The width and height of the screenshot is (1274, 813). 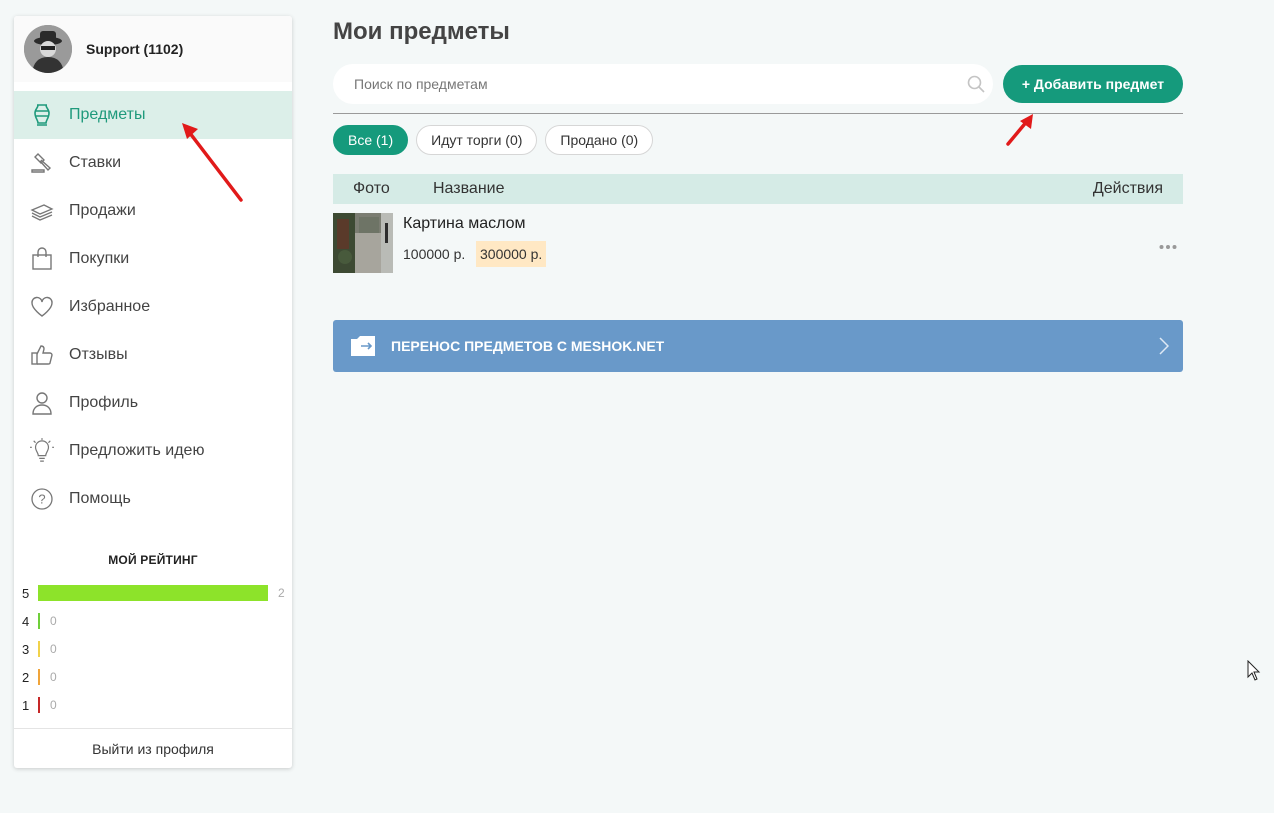 I want to click on filter-tabs: Все (1) Идут торги (0) Продано (0), so click(x=497, y=140).